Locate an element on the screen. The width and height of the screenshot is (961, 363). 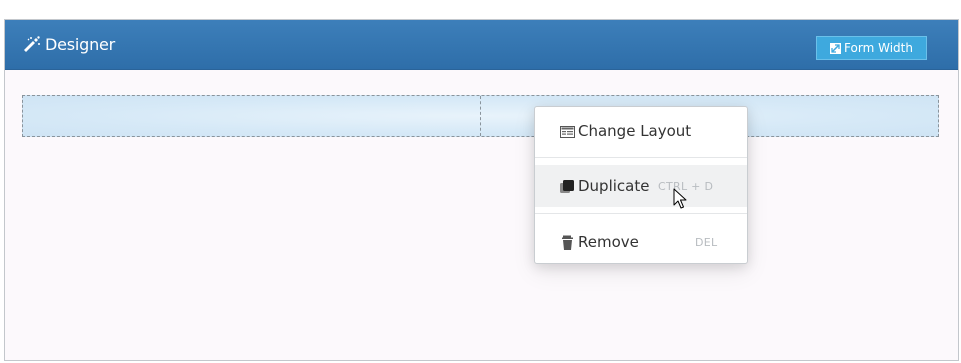
form-width-button: Form Width is located at coordinates (871, 48).